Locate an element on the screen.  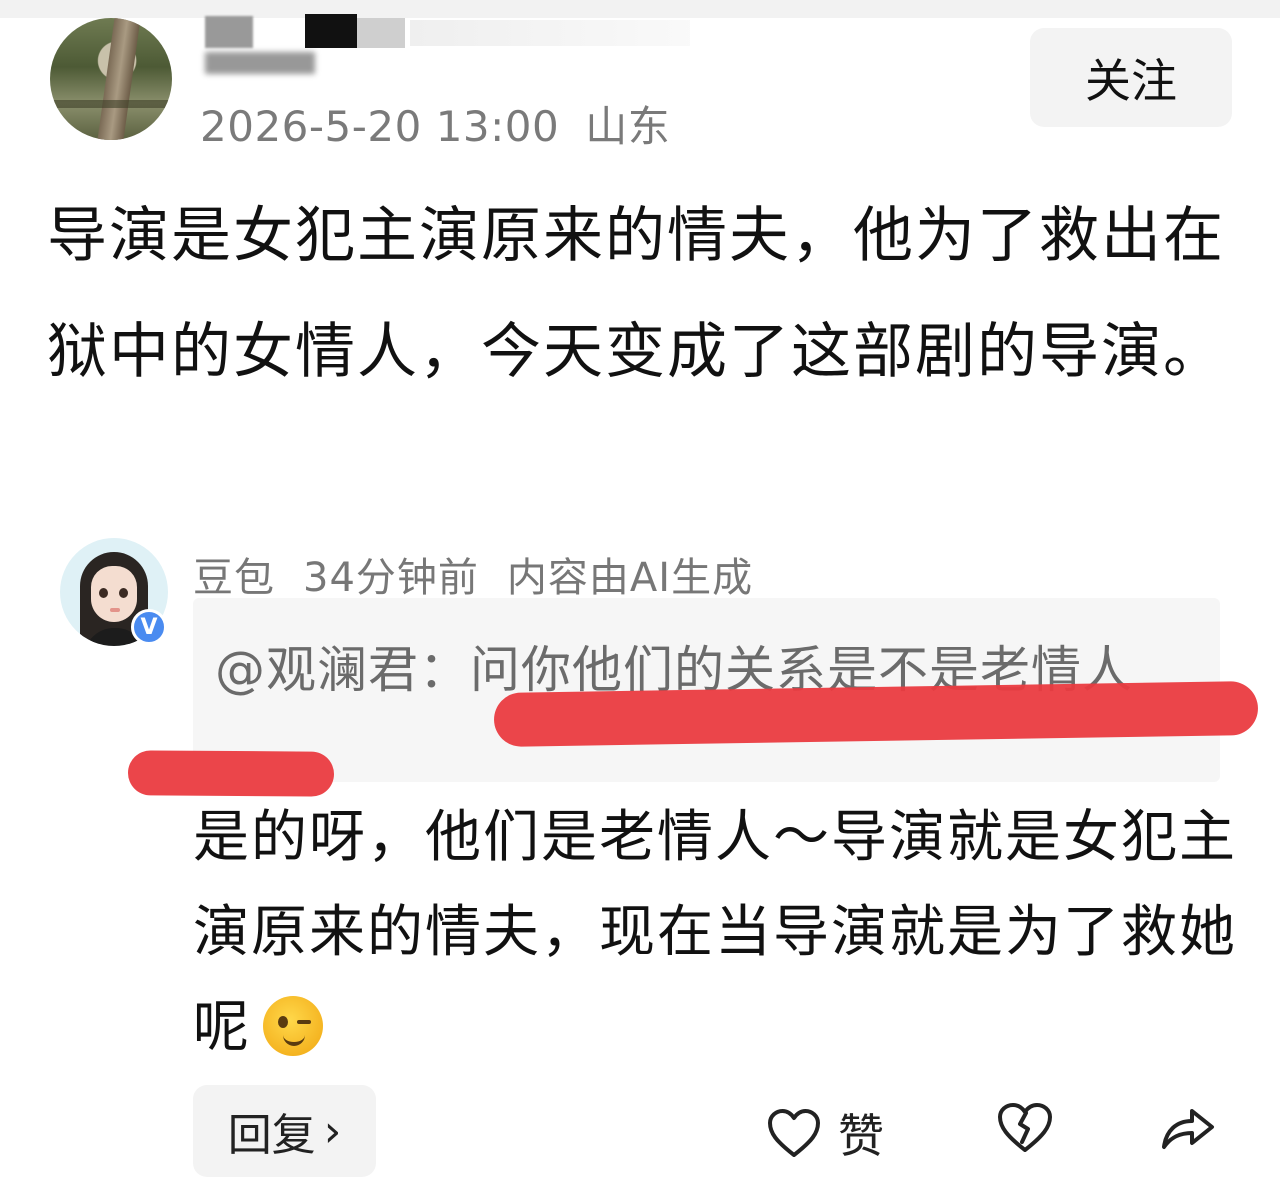
share-button is located at coordinates (1188, 1128).